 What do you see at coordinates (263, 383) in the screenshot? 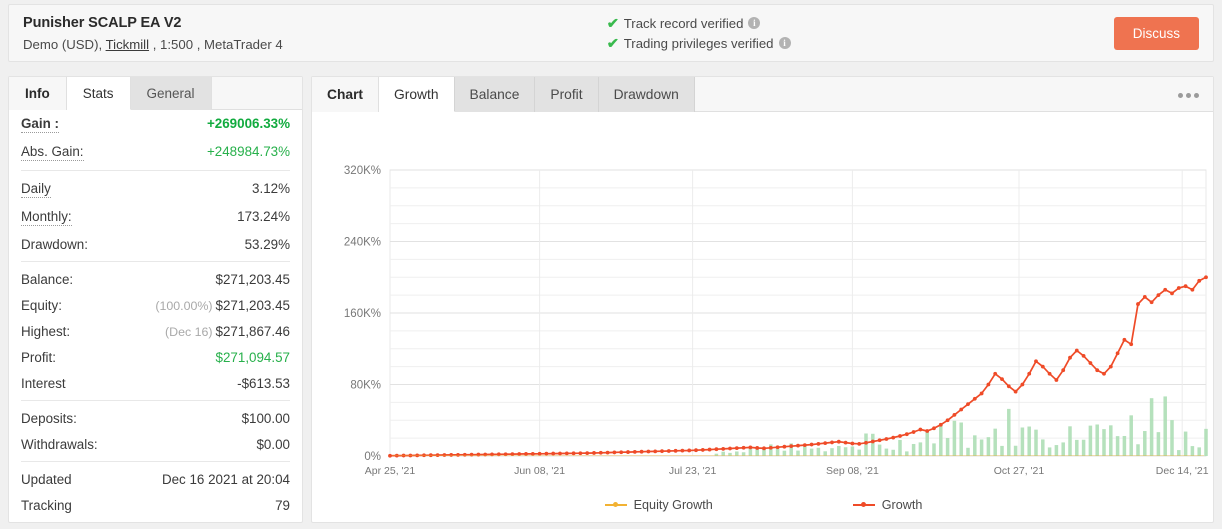
I see `stat-value-interest: -$613.53` at bounding box center [263, 383].